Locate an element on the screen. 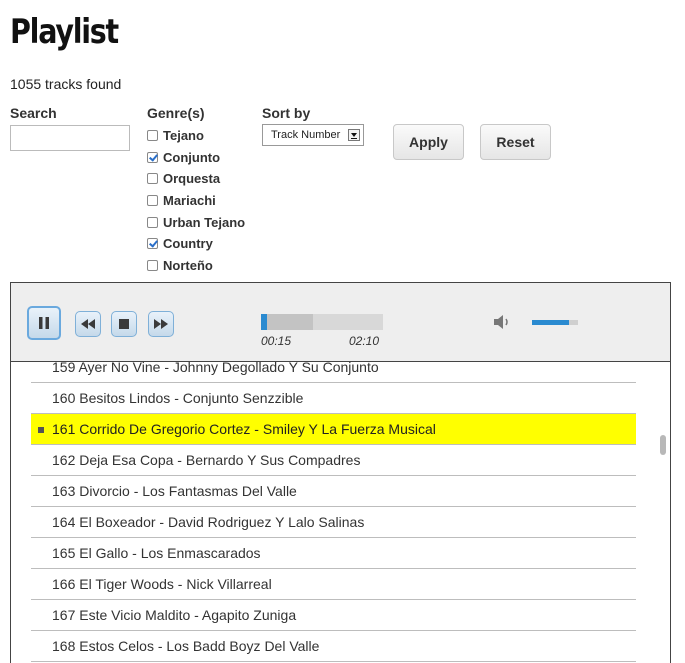 The image size is (685, 663). stop-button is located at coordinates (124, 324).